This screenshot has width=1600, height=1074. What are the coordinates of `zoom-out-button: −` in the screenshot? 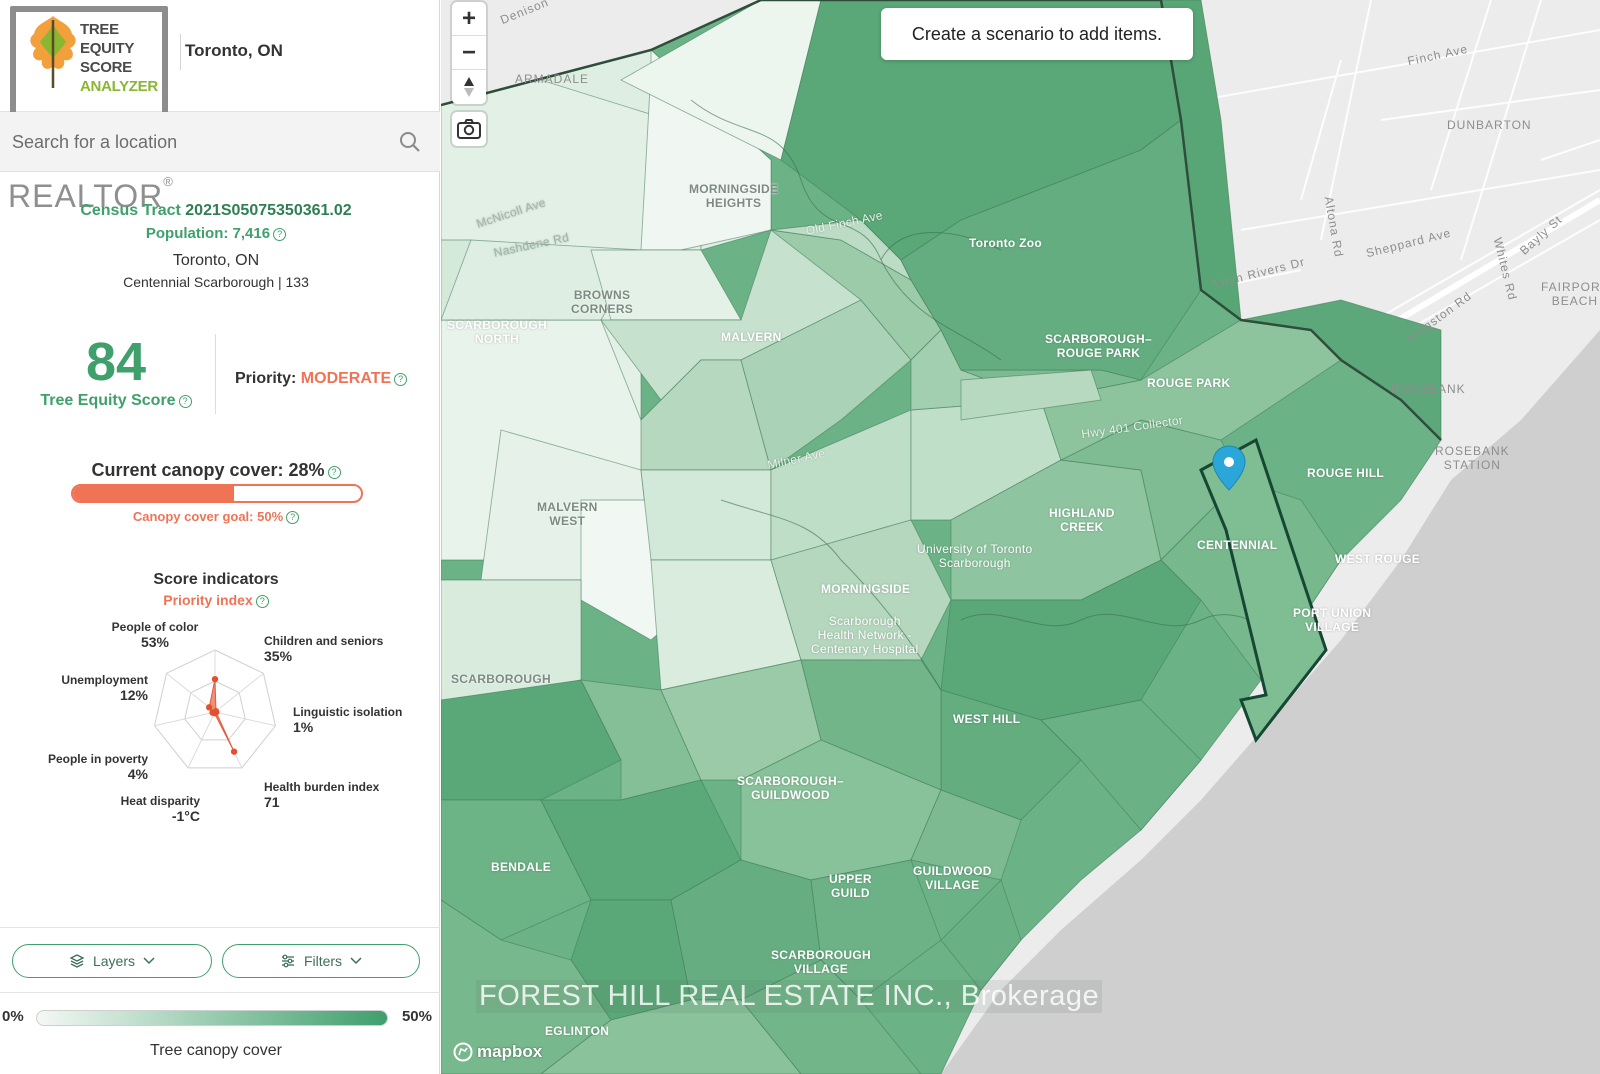 It's located at (469, 53).